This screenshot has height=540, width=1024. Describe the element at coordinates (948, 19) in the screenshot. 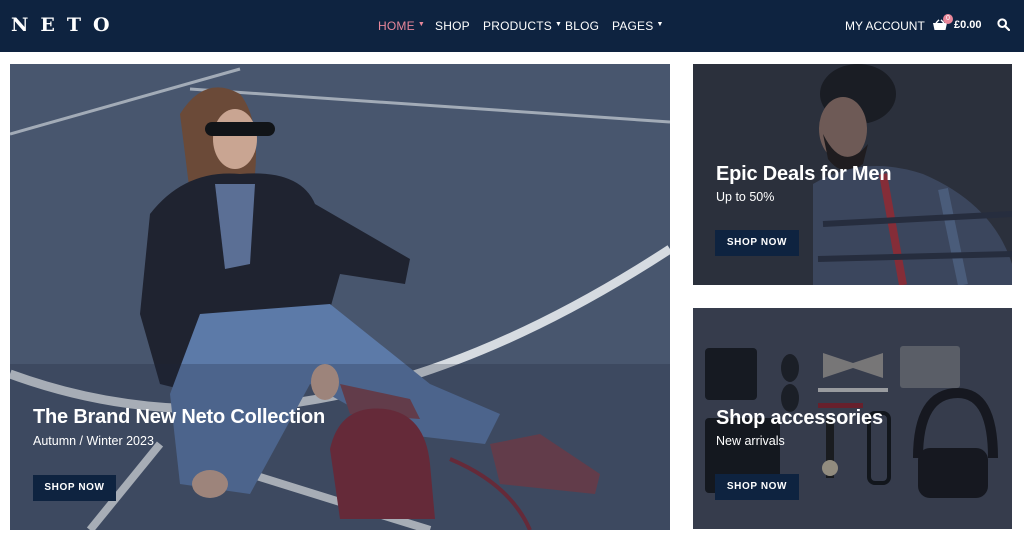

I see `cart-count-badge: 0` at that location.